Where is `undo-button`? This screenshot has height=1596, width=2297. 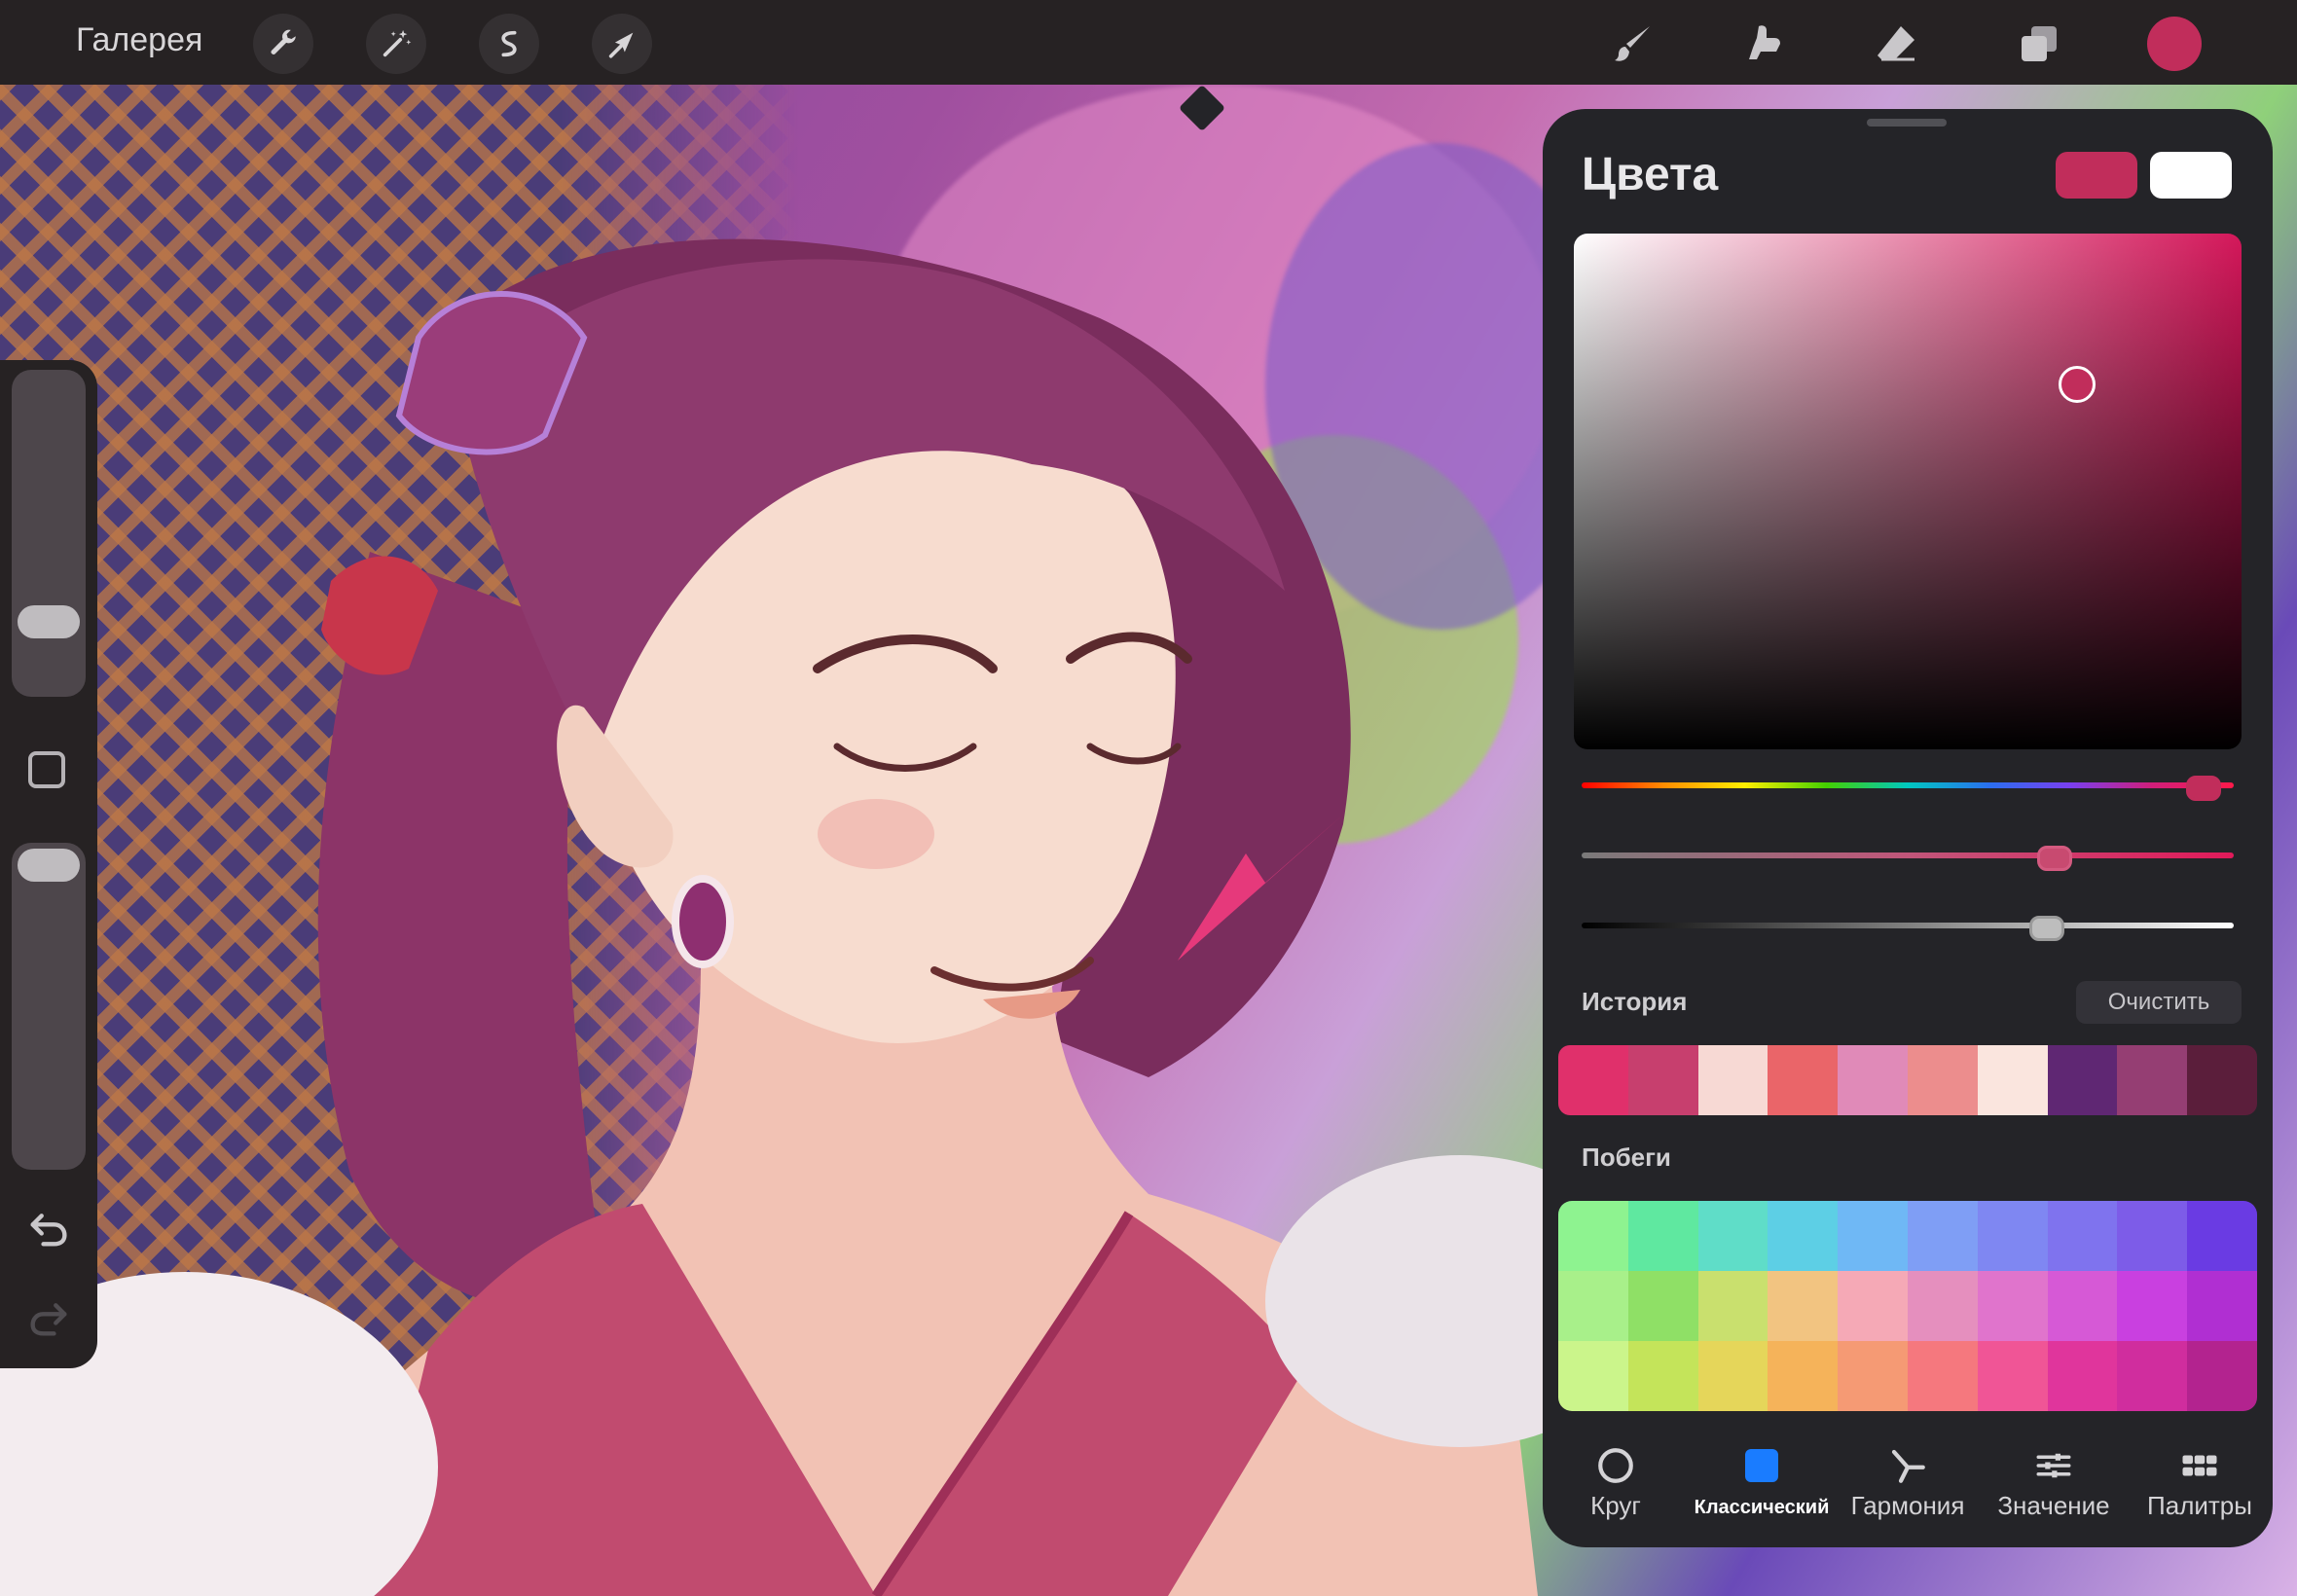 undo-button is located at coordinates (48, 1230).